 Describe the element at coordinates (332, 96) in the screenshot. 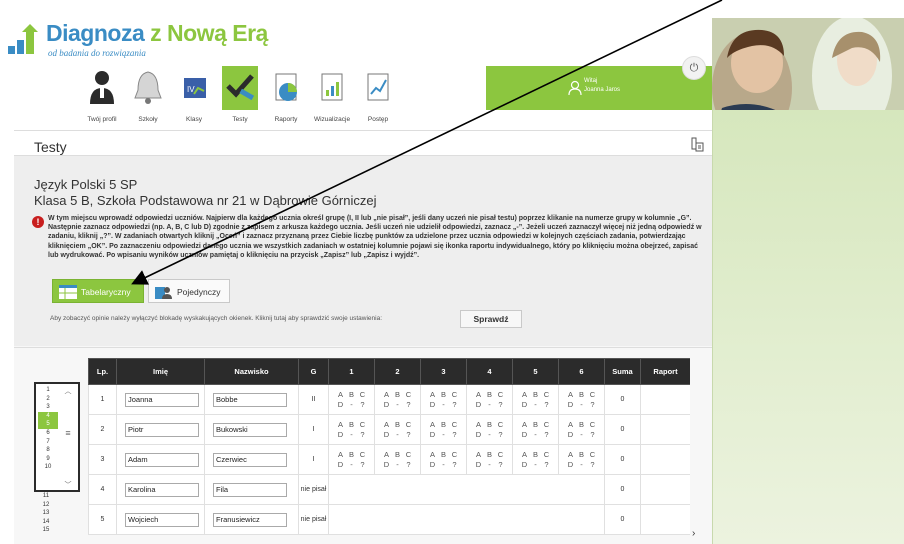

I see `nav-item-visualizations: Wizualizacje` at that location.